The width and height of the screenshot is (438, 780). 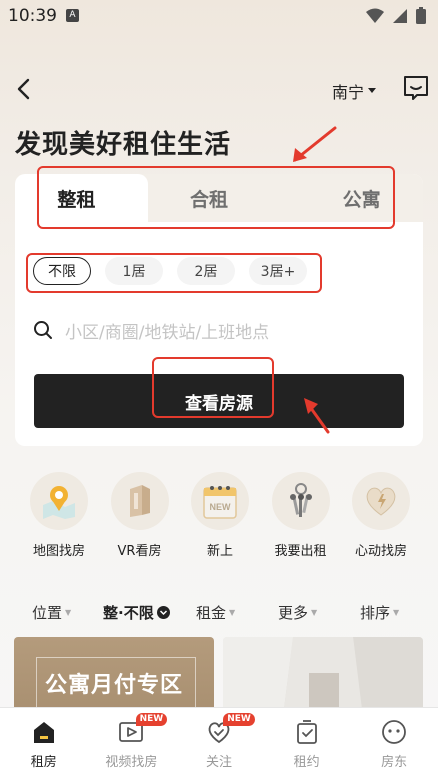 I want to click on map-location-icon, so click(x=59, y=501).